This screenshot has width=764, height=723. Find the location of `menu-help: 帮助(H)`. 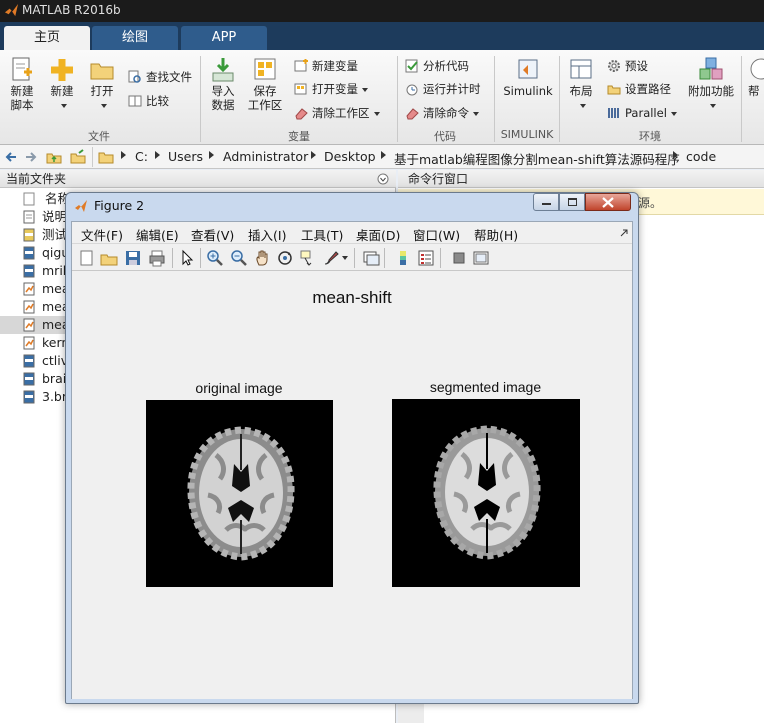

menu-help: 帮助(H) is located at coordinates (496, 234).